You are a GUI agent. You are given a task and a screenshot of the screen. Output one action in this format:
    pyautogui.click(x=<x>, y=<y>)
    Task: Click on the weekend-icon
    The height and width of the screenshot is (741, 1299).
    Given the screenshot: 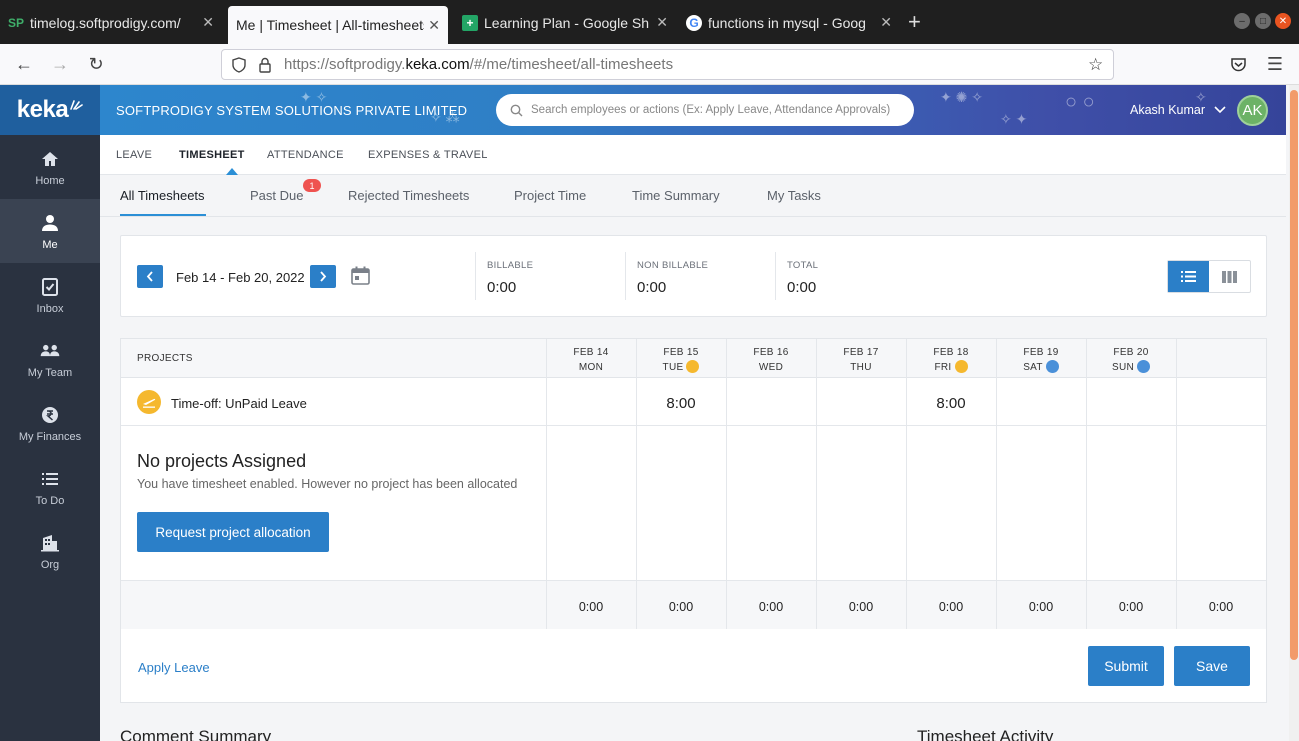 What is the action you would take?
    pyautogui.click(x=1052, y=366)
    